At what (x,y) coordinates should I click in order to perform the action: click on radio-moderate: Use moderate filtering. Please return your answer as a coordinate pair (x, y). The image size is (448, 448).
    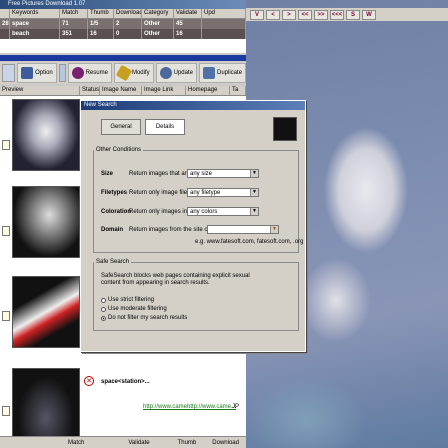
    Looking at the image, I should click on (134, 309).